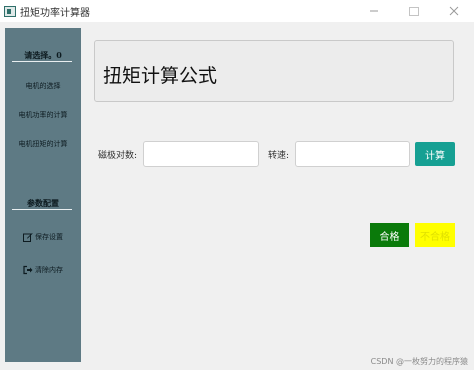  What do you see at coordinates (28, 237) in the screenshot?
I see `edit-icon` at bounding box center [28, 237].